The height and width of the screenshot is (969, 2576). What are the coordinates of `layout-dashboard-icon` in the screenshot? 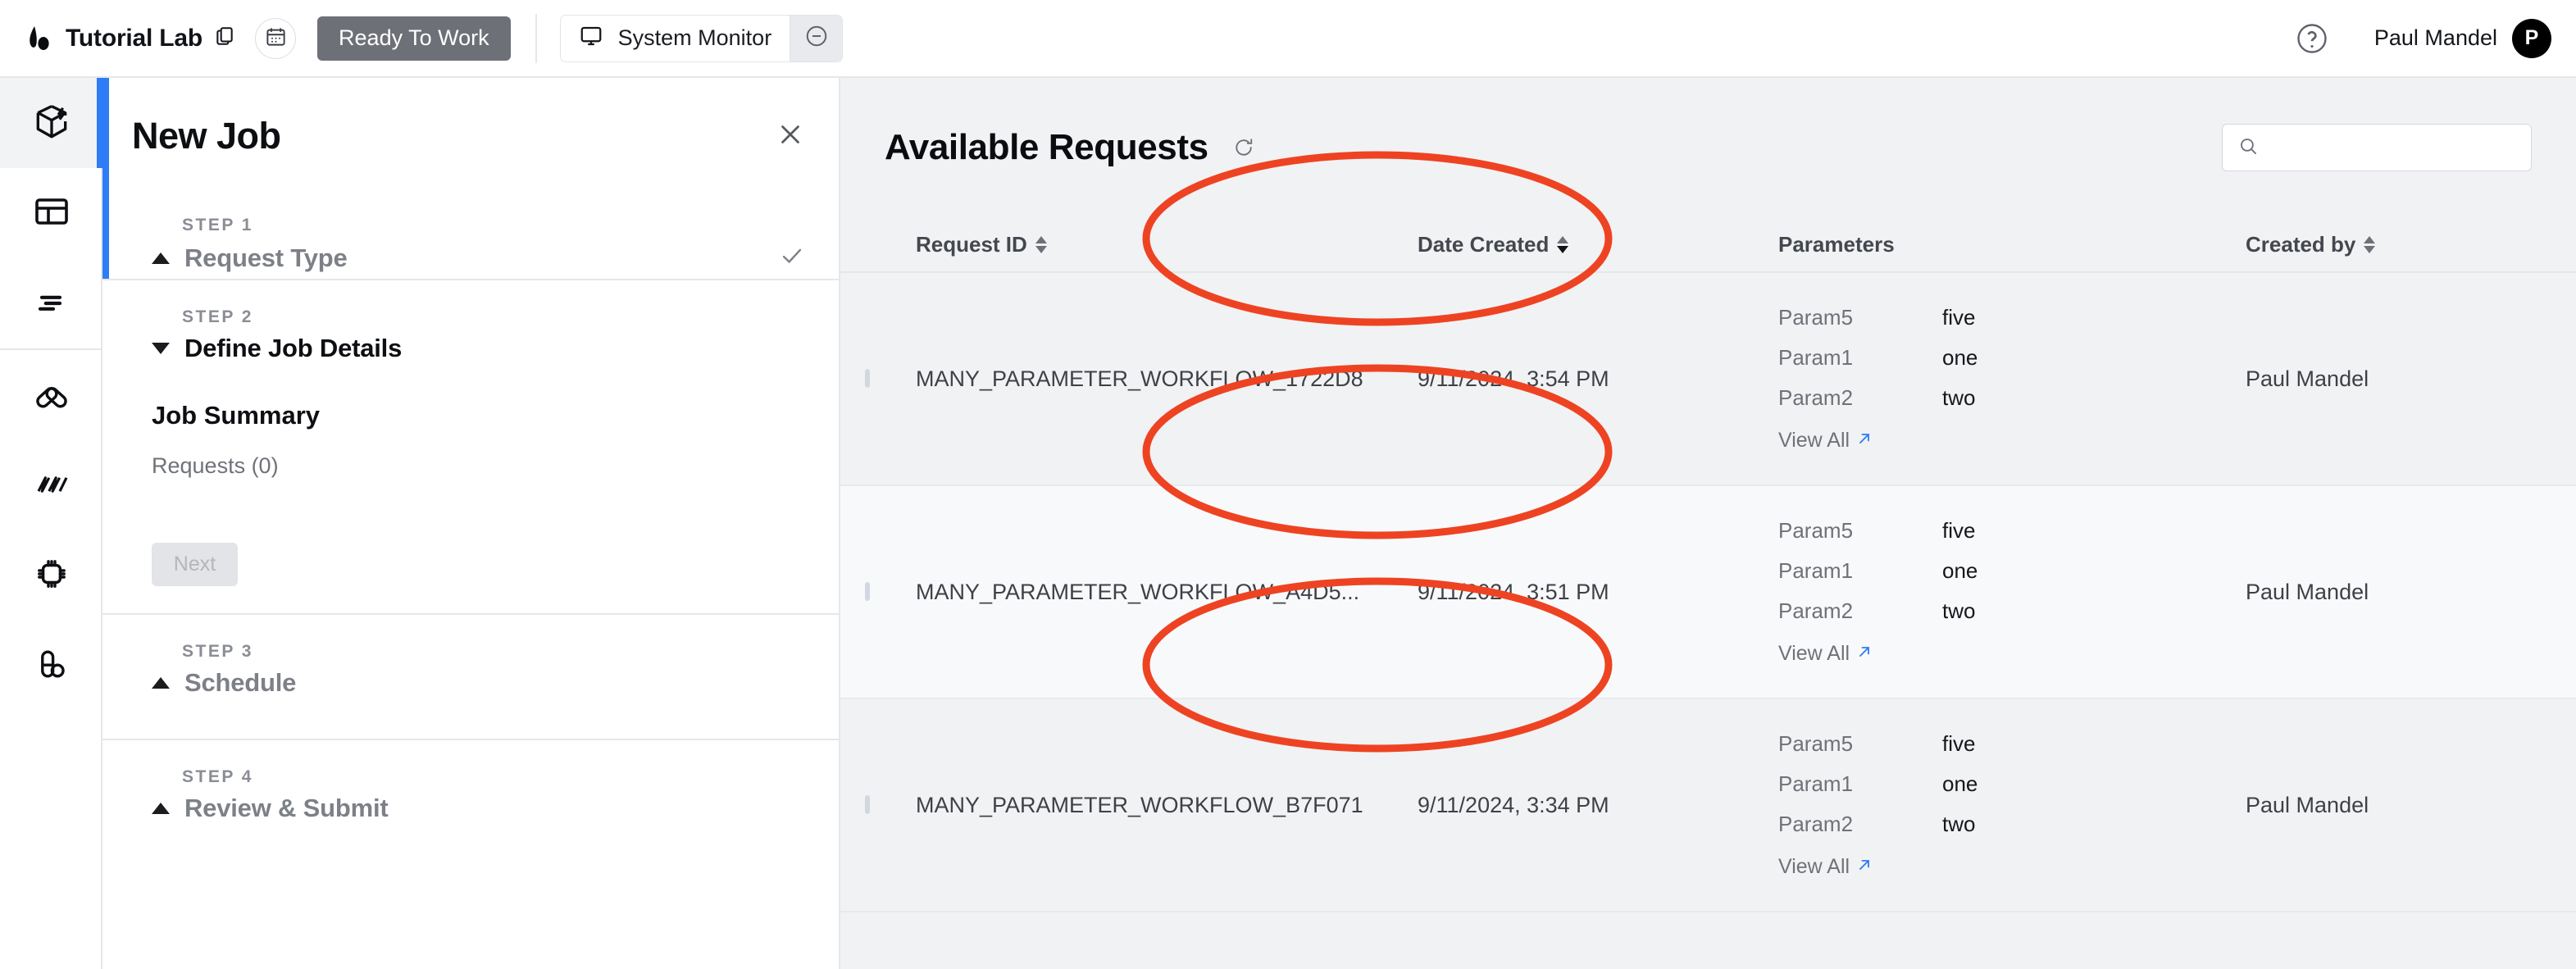 It's located at (51, 213).